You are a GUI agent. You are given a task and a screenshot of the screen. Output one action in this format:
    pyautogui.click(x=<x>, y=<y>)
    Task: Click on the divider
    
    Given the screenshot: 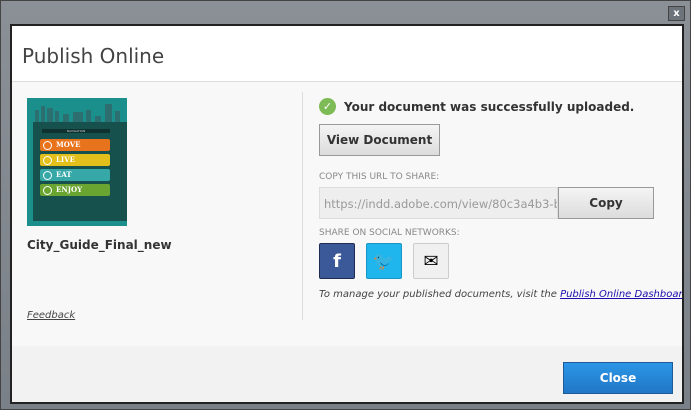 What is the action you would take?
    pyautogui.click(x=302, y=206)
    